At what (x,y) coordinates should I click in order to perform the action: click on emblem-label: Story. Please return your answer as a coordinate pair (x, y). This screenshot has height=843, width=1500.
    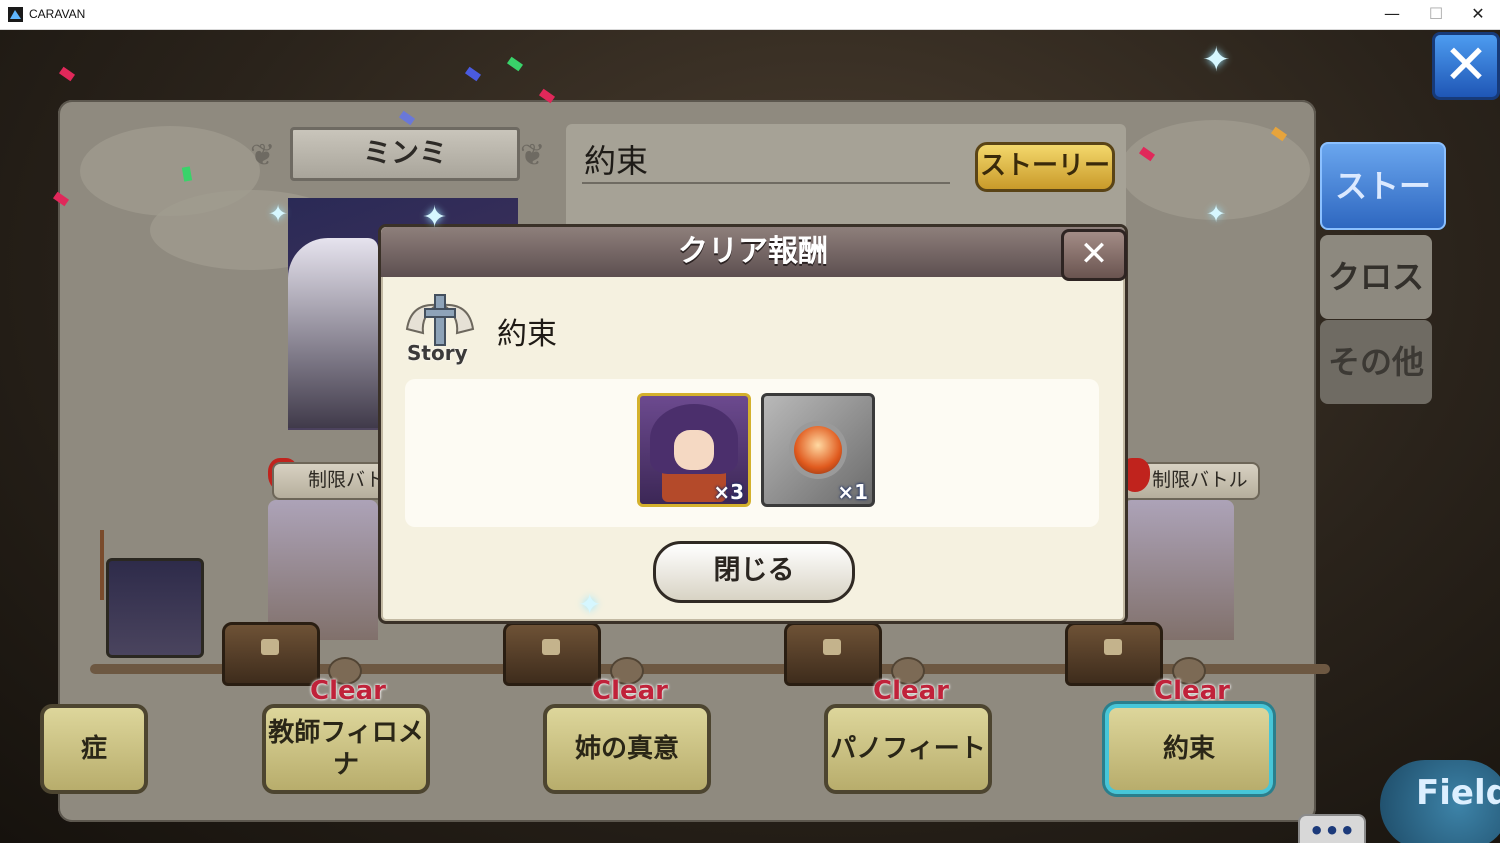
    Looking at the image, I should click on (437, 353).